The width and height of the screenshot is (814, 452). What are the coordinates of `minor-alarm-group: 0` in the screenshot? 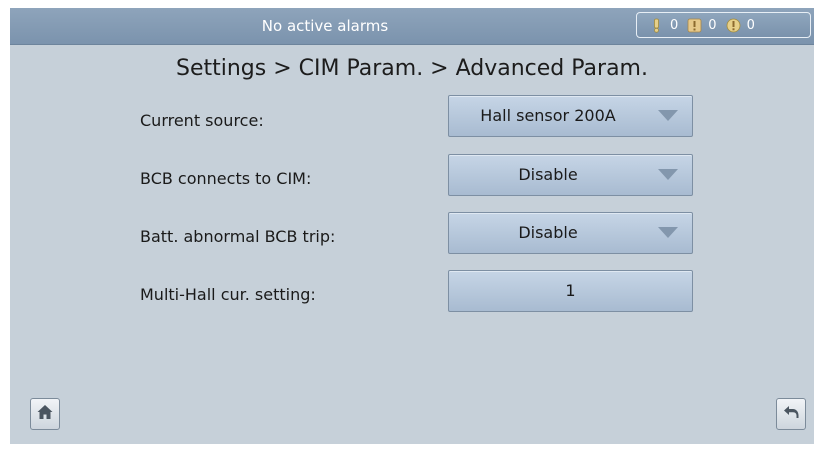 It's located at (702, 25).